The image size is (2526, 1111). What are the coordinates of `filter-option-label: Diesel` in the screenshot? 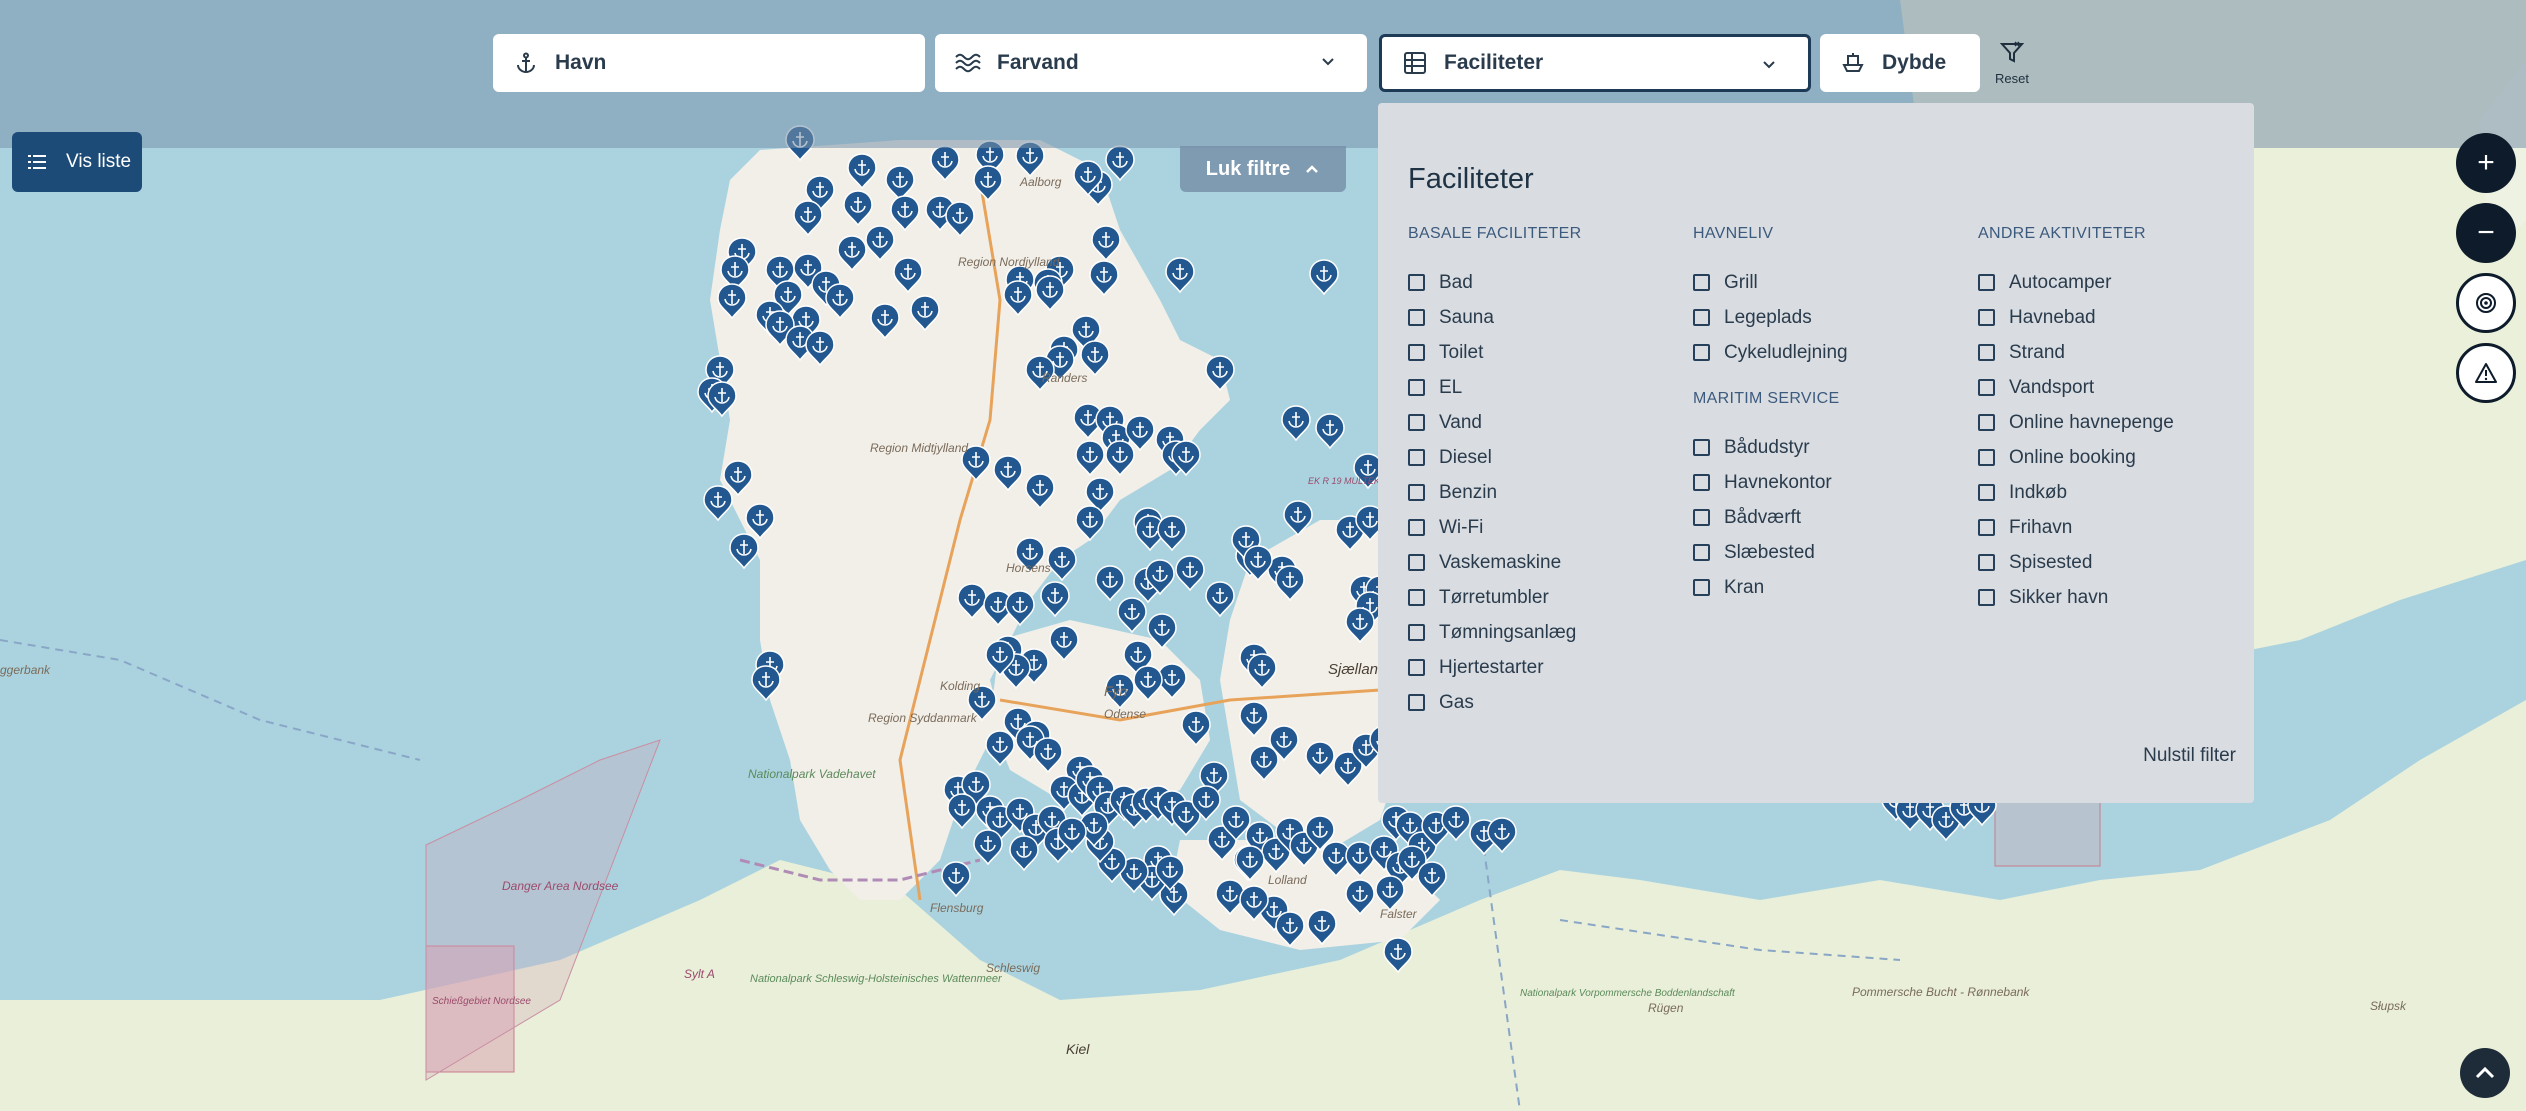 It's located at (1465, 457).